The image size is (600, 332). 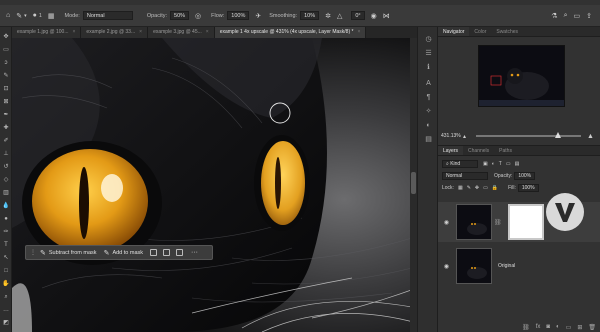 What do you see at coordinates (115, 32) in the screenshot?
I see `tab-example-2: example 2.jpg @ 33... ×` at bounding box center [115, 32].